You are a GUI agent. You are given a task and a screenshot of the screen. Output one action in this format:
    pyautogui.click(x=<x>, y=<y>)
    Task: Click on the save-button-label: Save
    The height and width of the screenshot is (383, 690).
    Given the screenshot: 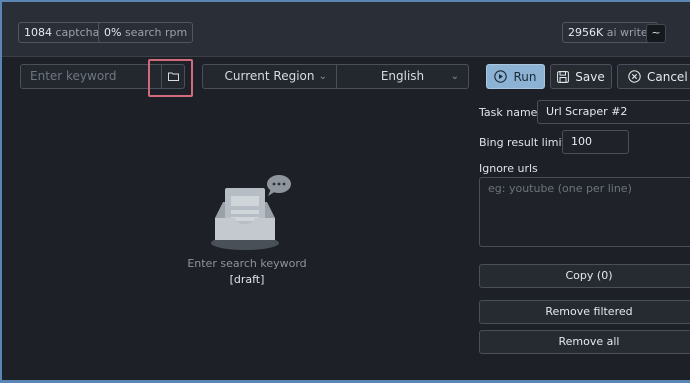 What is the action you would take?
    pyautogui.click(x=590, y=76)
    